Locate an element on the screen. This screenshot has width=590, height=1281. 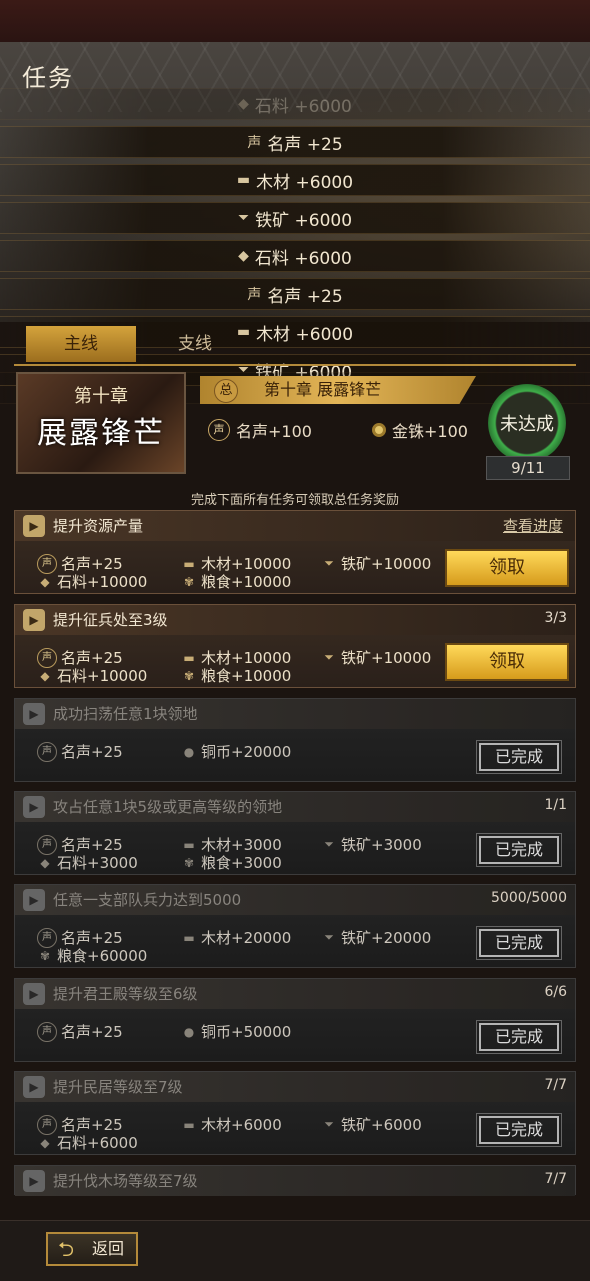
task-reward-label: 铜币+20000 is located at coordinates (246, 752).